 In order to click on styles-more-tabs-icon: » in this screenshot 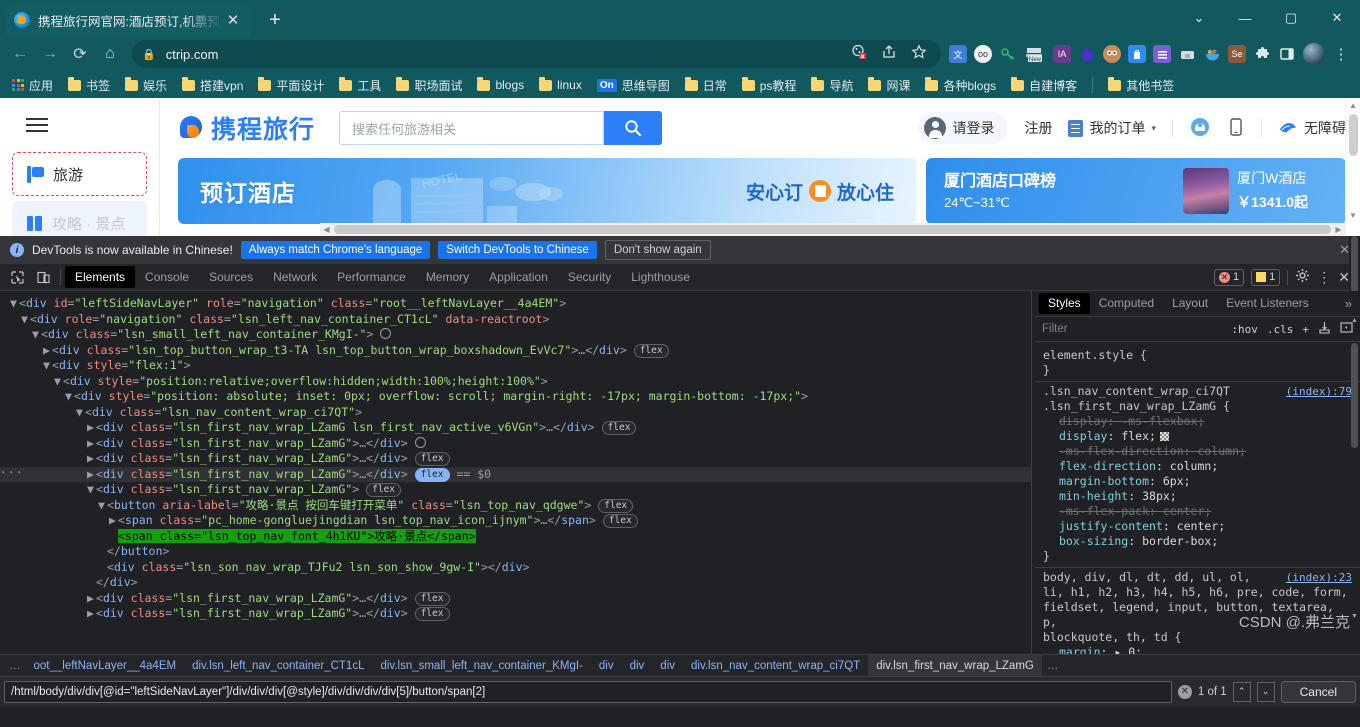, I will do `click(1352, 303)`.